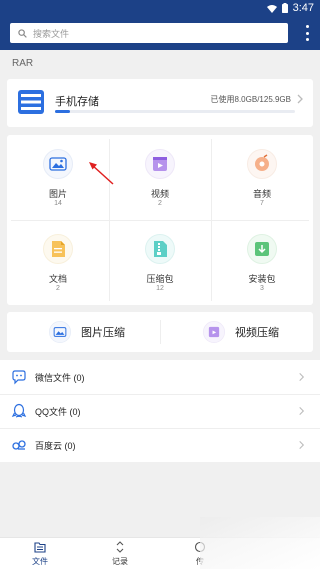 This screenshot has height=569, width=320. What do you see at coordinates (160, 445) in the screenshot?
I see `list-item-baidu-cloud: 百度云 (0)` at bounding box center [160, 445].